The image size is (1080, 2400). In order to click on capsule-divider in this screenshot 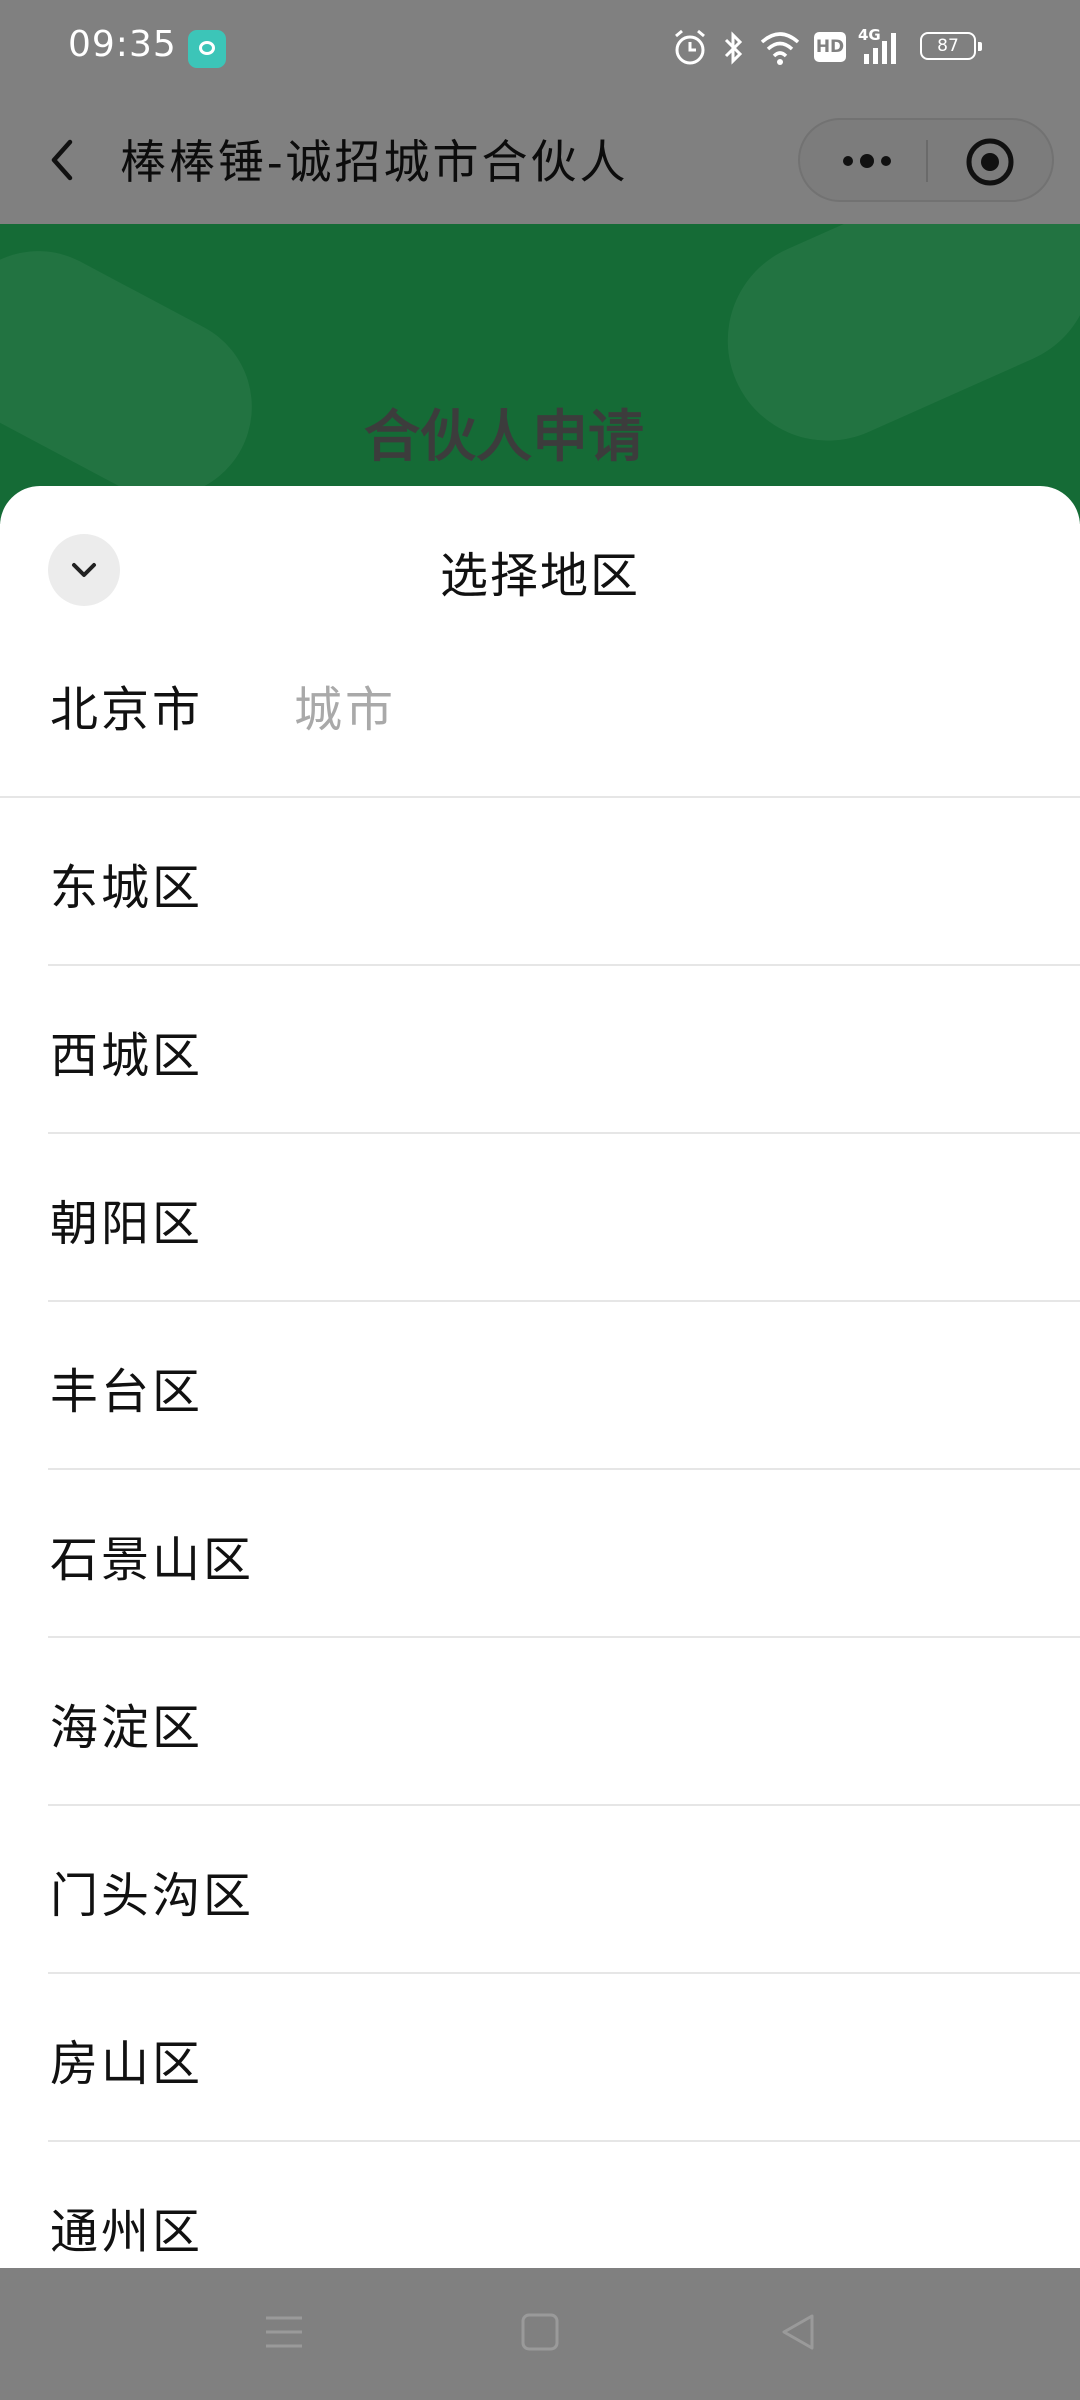, I will do `click(927, 161)`.